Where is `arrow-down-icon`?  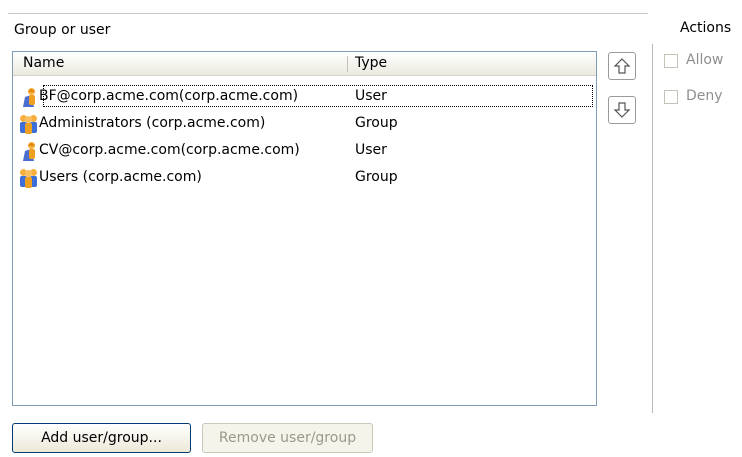
arrow-down-icon is located at coordinates (622, 110).